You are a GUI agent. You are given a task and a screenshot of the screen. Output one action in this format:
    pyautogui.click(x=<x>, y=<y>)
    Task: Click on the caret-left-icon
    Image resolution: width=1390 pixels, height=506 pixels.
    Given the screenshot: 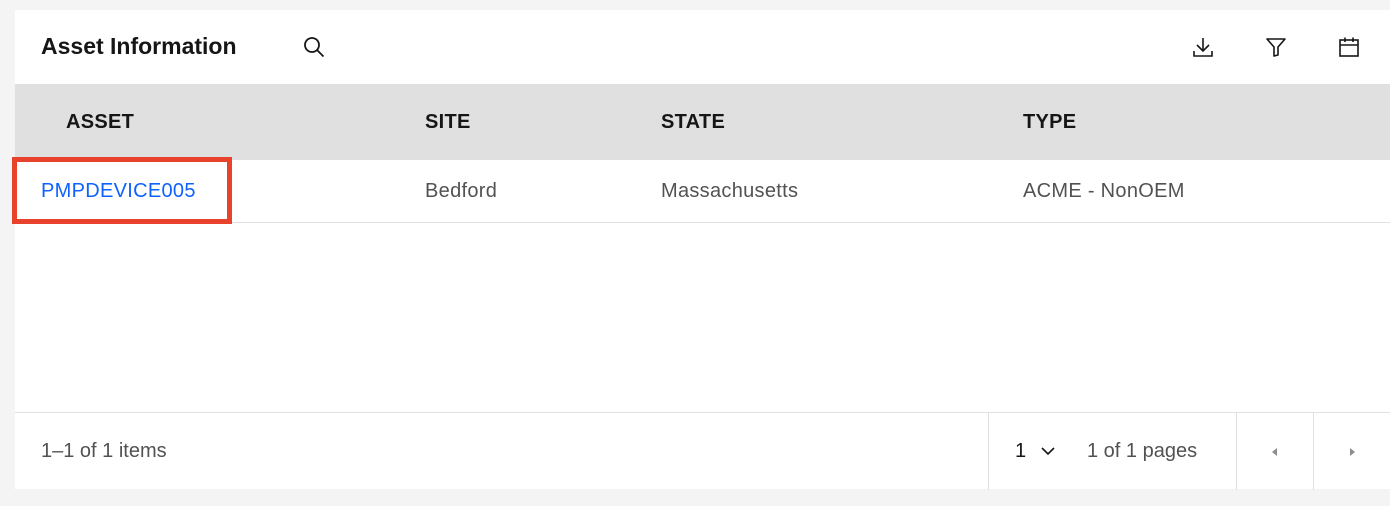 What is the action you would take?
    pyautogui.click(x=1274, y=451)
    